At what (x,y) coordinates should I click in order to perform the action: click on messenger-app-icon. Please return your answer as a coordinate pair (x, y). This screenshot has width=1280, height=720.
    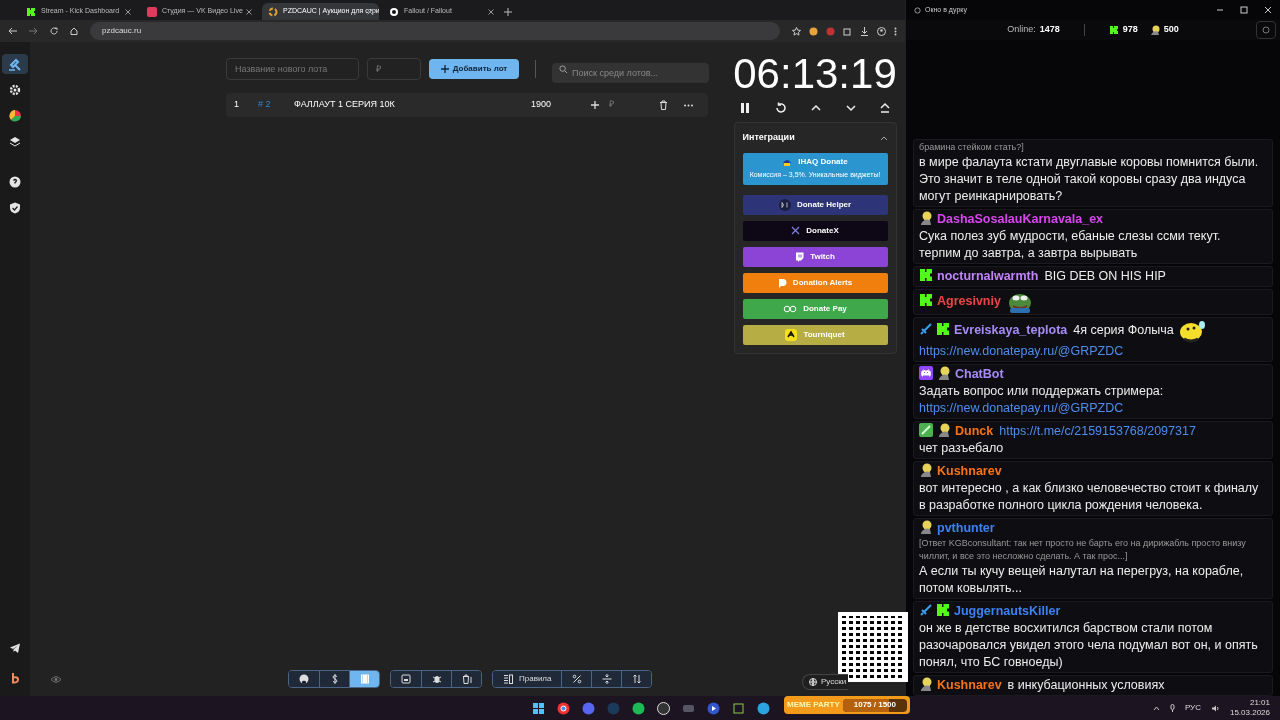
    Looking at the image, I should click on (763, 708).